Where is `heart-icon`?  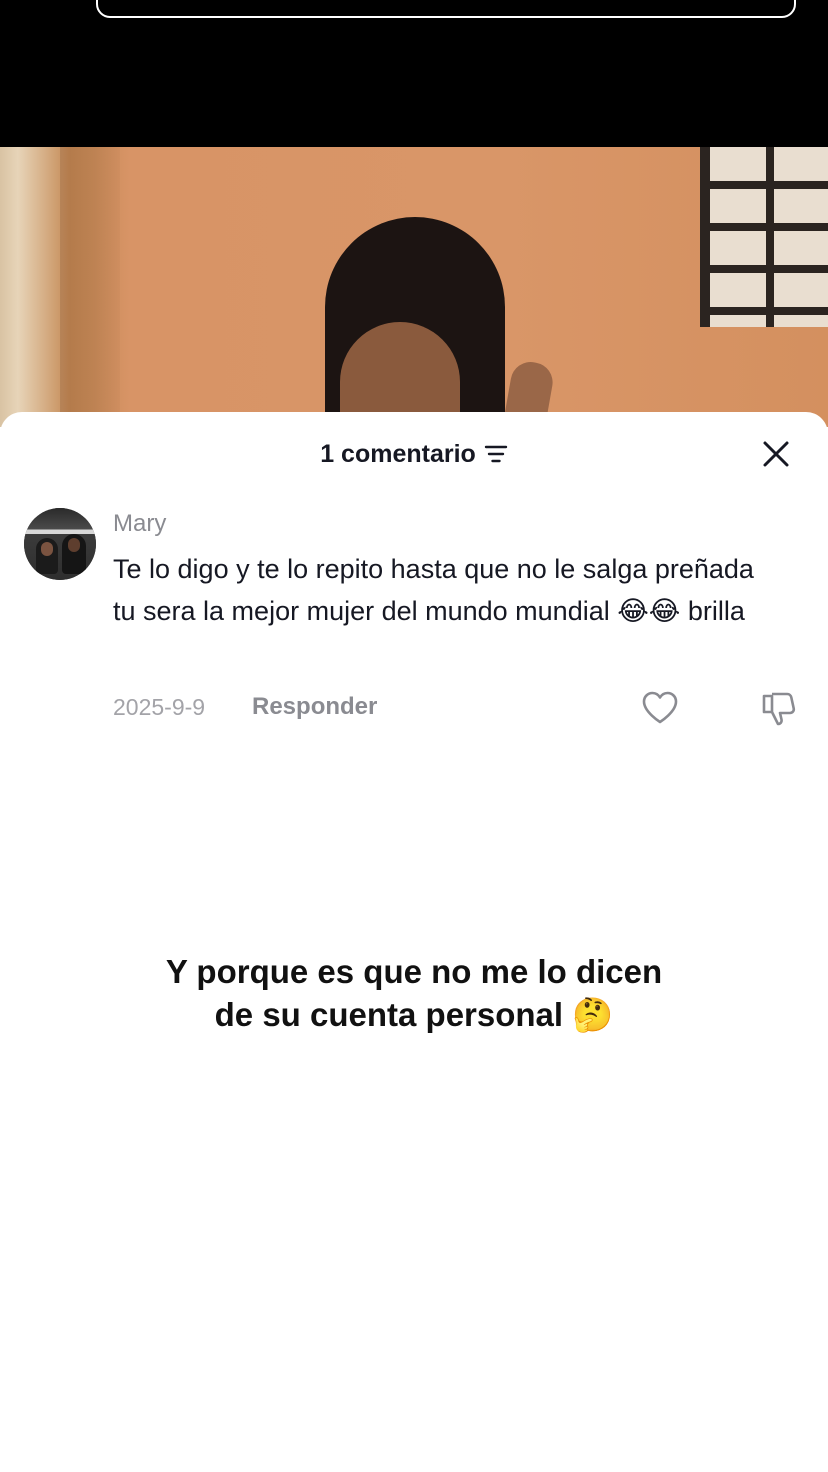 heart-icon is located at coordinates (660, 708).